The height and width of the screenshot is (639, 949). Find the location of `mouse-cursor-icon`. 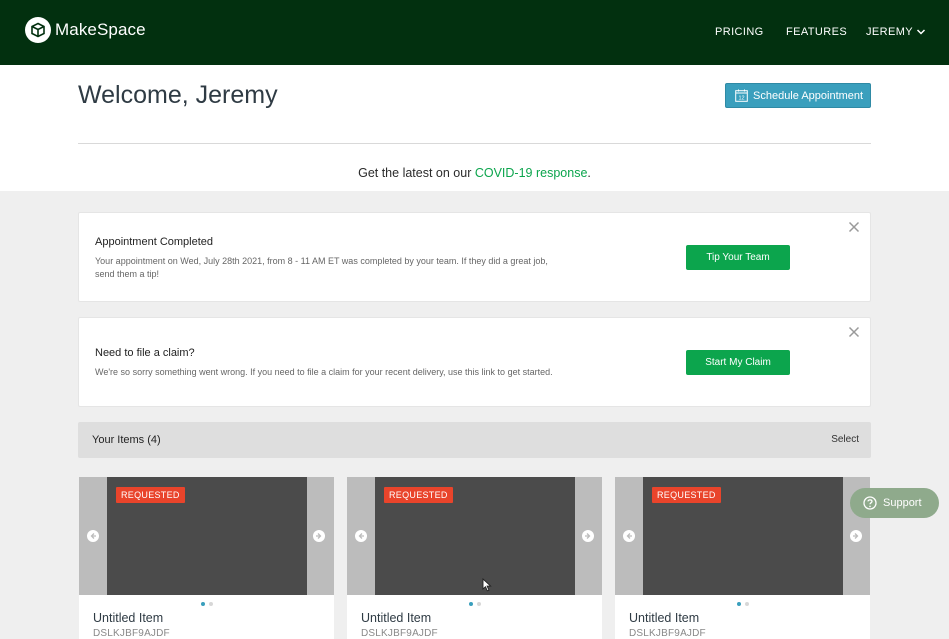

mouse-cursor-icon is located at coordinates (487, 585).